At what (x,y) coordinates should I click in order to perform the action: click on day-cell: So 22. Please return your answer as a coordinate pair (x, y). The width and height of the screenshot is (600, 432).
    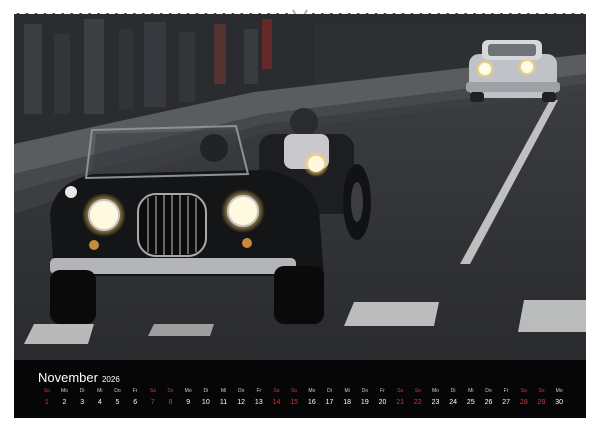
    Looking at the image, I should click on (418, 400).